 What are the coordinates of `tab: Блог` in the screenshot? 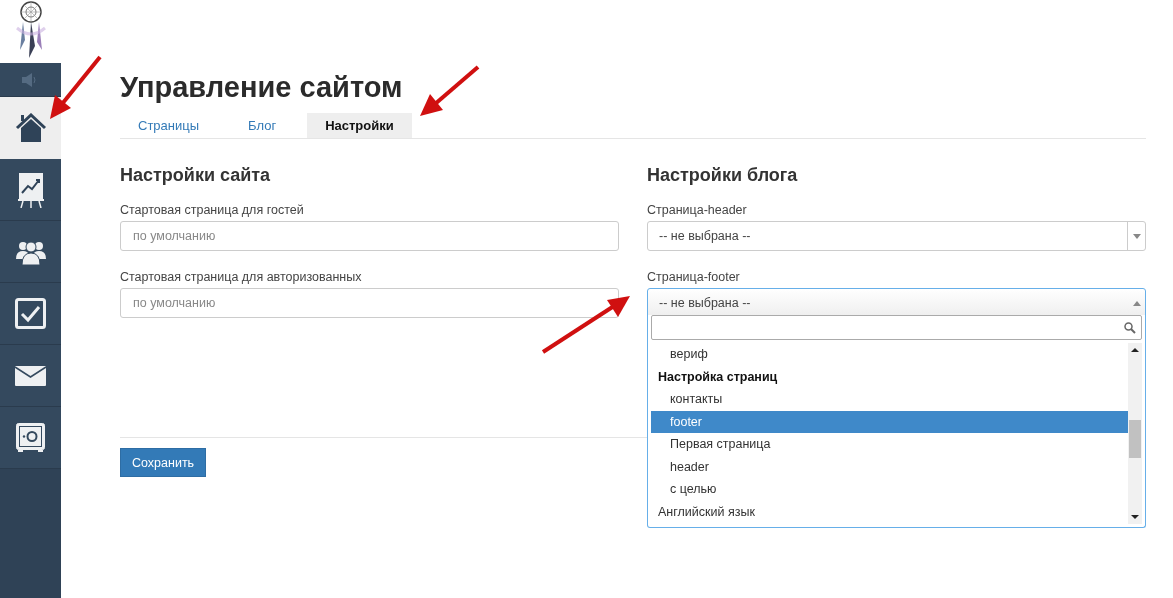 It's located at (262, 125).